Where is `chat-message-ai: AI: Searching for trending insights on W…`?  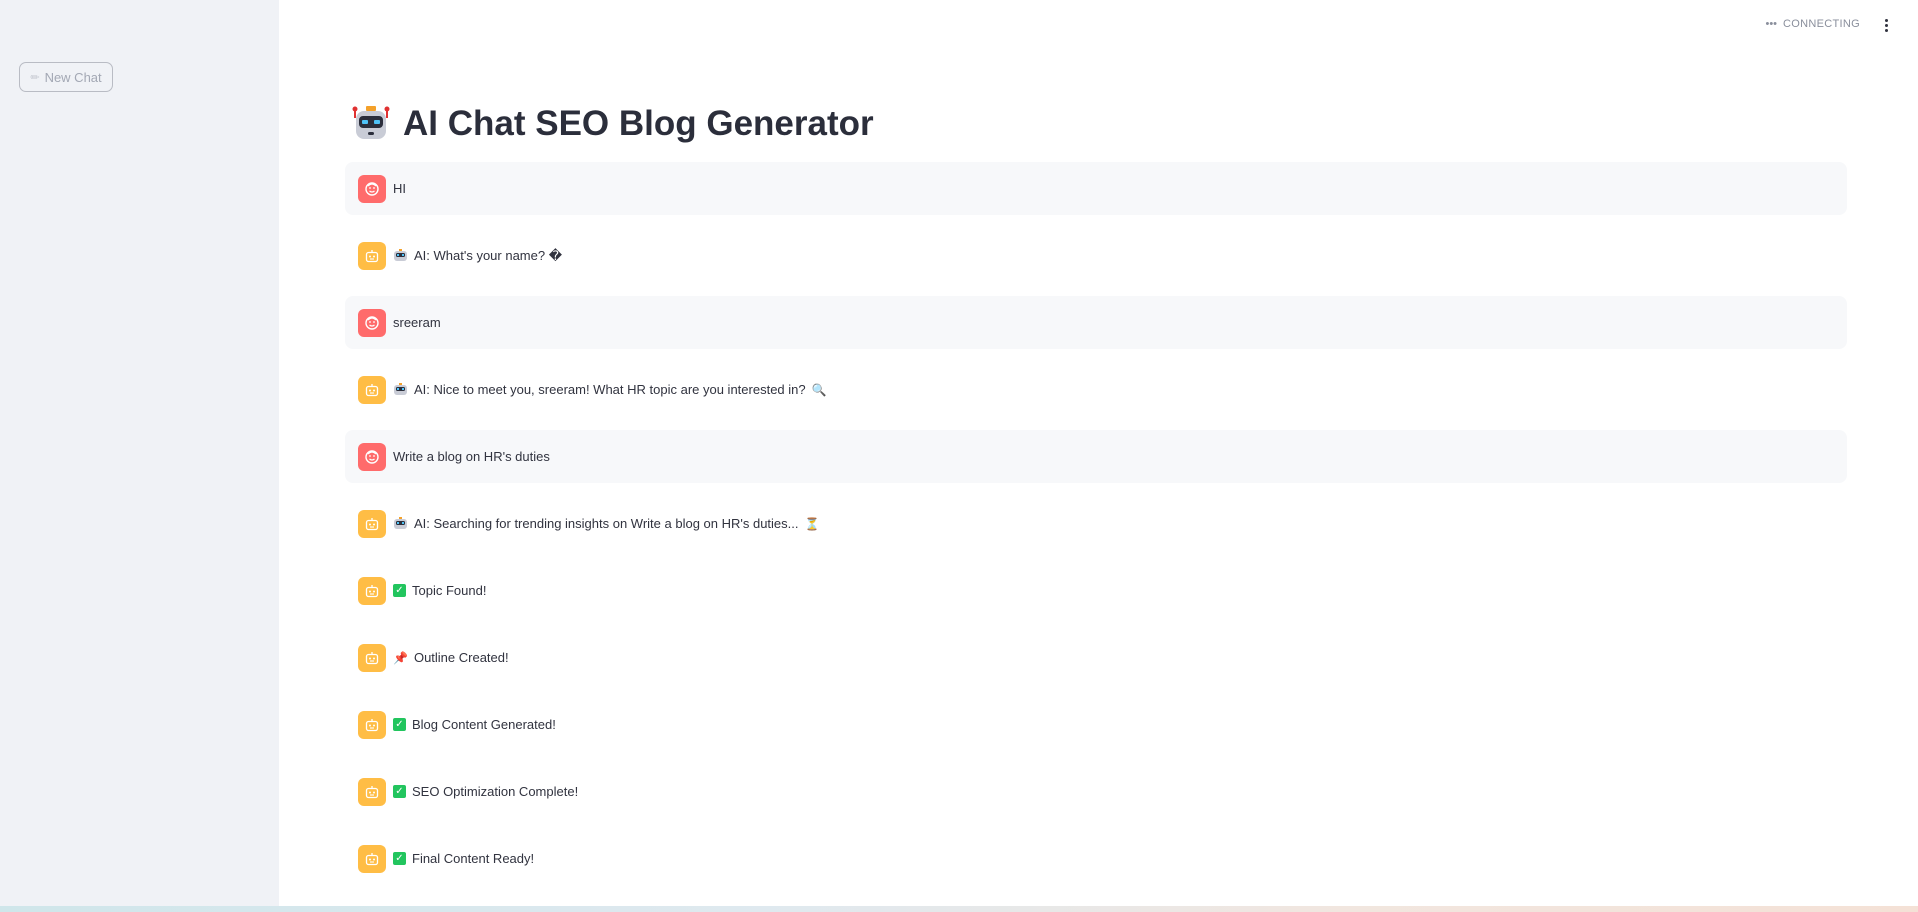 chat-message-ai: AI: Searching for trending insights on W… is located at coordinates (1096, 523).